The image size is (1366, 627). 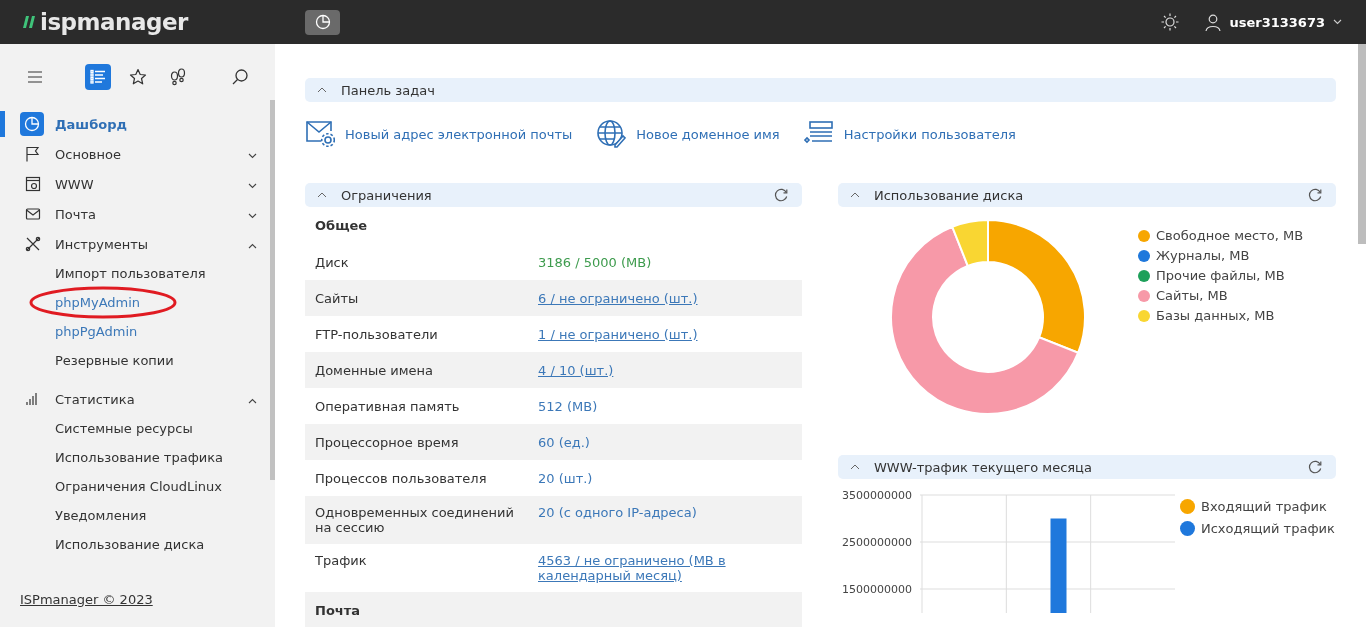 I want to click on mail-gear-icon, so click(x=320, y=134).